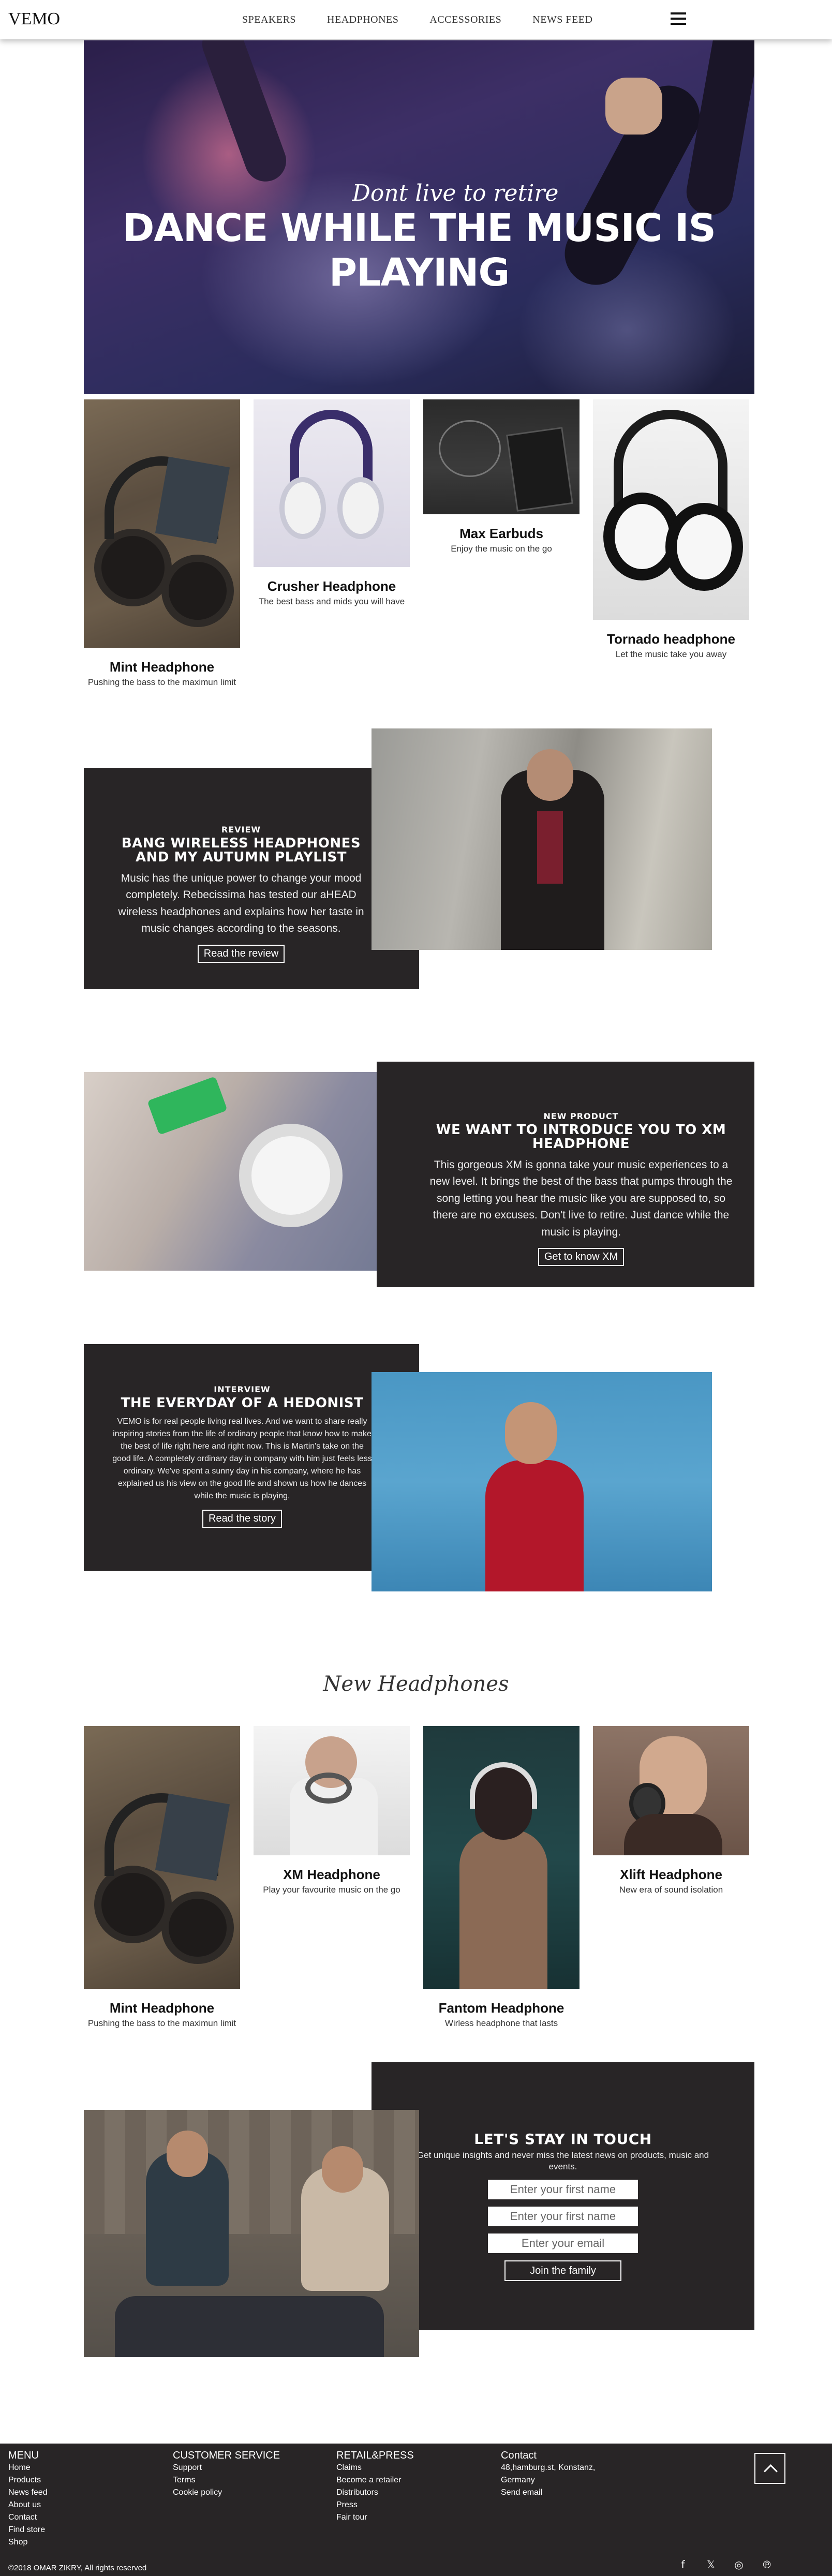 The width and height of the screenshot is (832, 2576). Describe the element at coordinates (563, 2190) in the screenshot. I see `first-name-input` at that location.